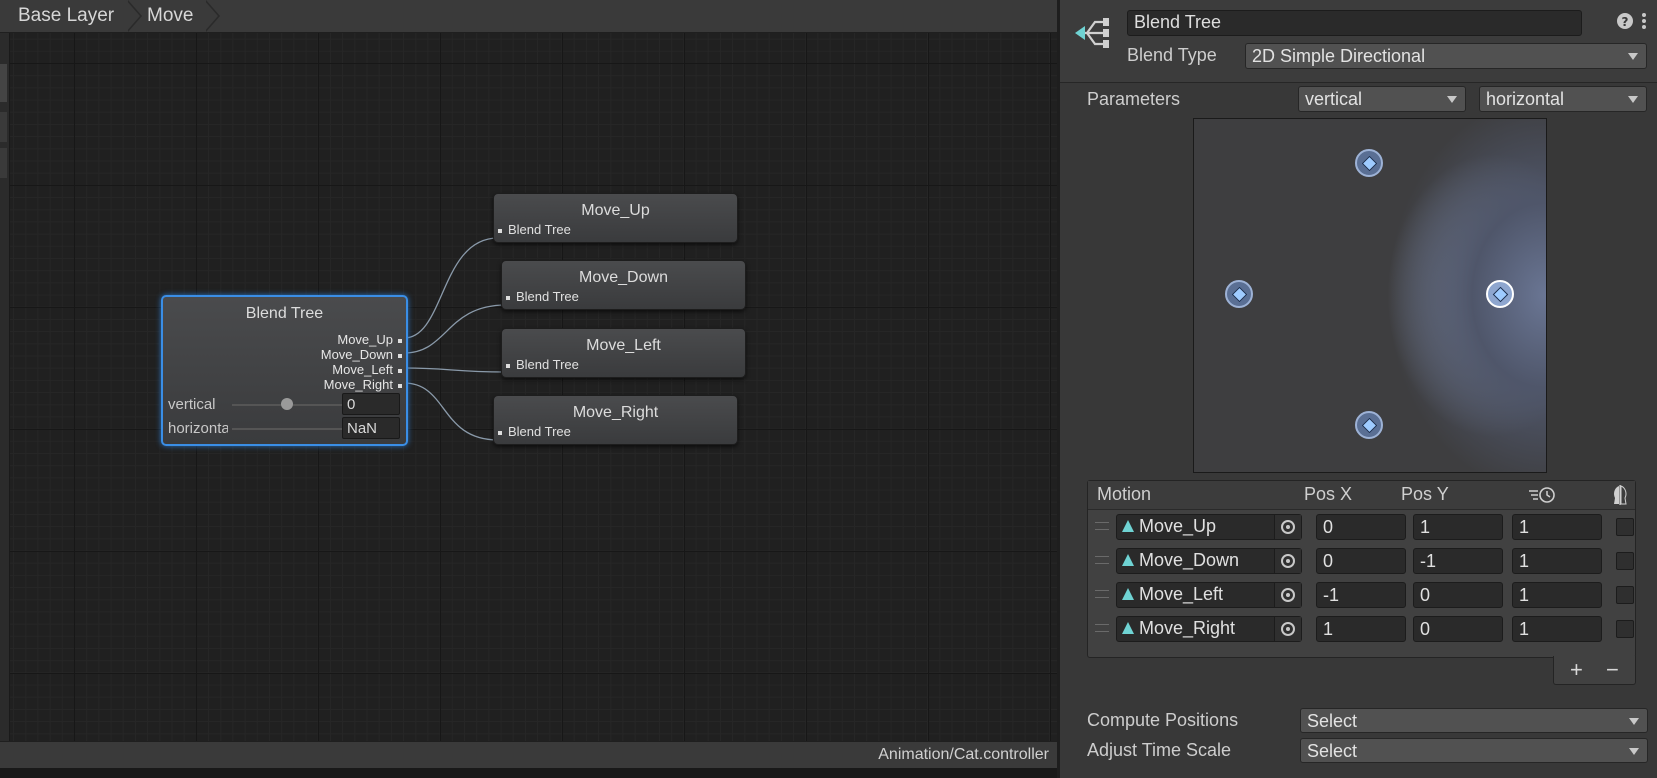  I want to click on adjust-time-scale-label: Adjust Time Scale, so click(1159, 750).